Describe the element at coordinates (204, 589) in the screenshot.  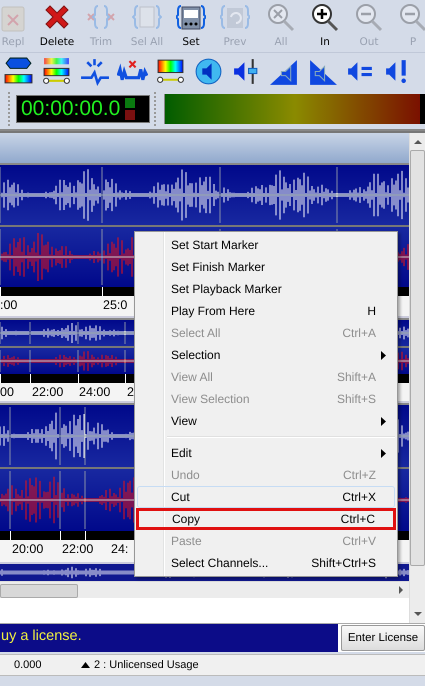
I see `horizontal-scrollbar` at that location.